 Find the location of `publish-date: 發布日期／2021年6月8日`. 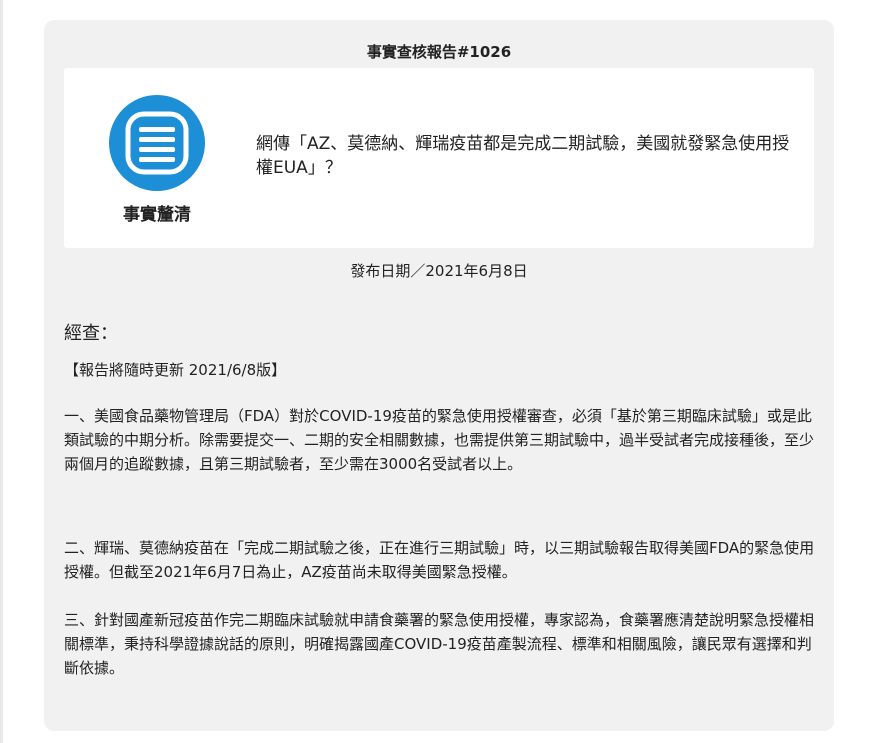

publish-date: 發布日期／2021年6月8日 is located at coordinates (439, 271).